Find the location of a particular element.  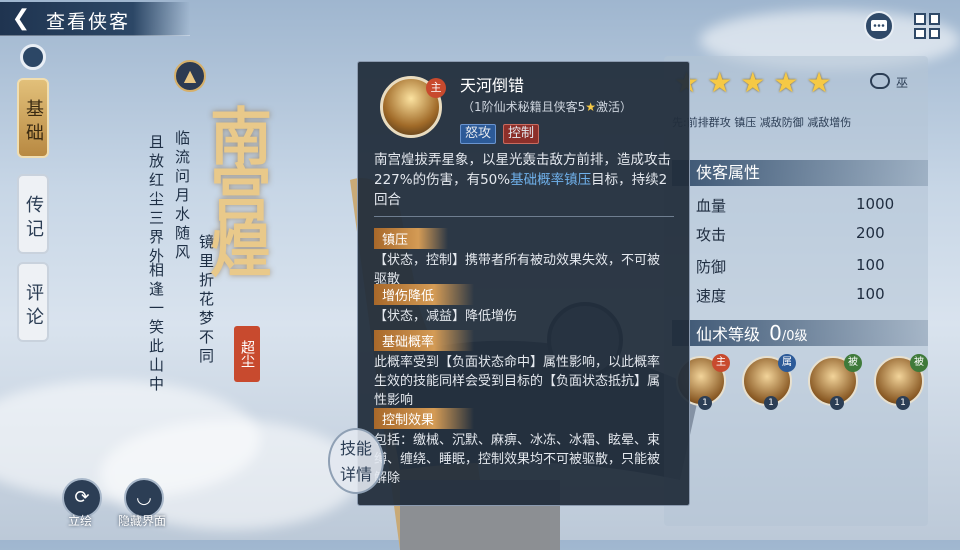

skill-detail-line1: 技能 is located at coordinates (355, 448).